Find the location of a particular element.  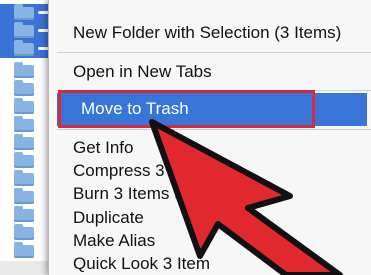

menu-item-open-in-new-tabs: Open in New Tabs is located at coordinates (142, 72).